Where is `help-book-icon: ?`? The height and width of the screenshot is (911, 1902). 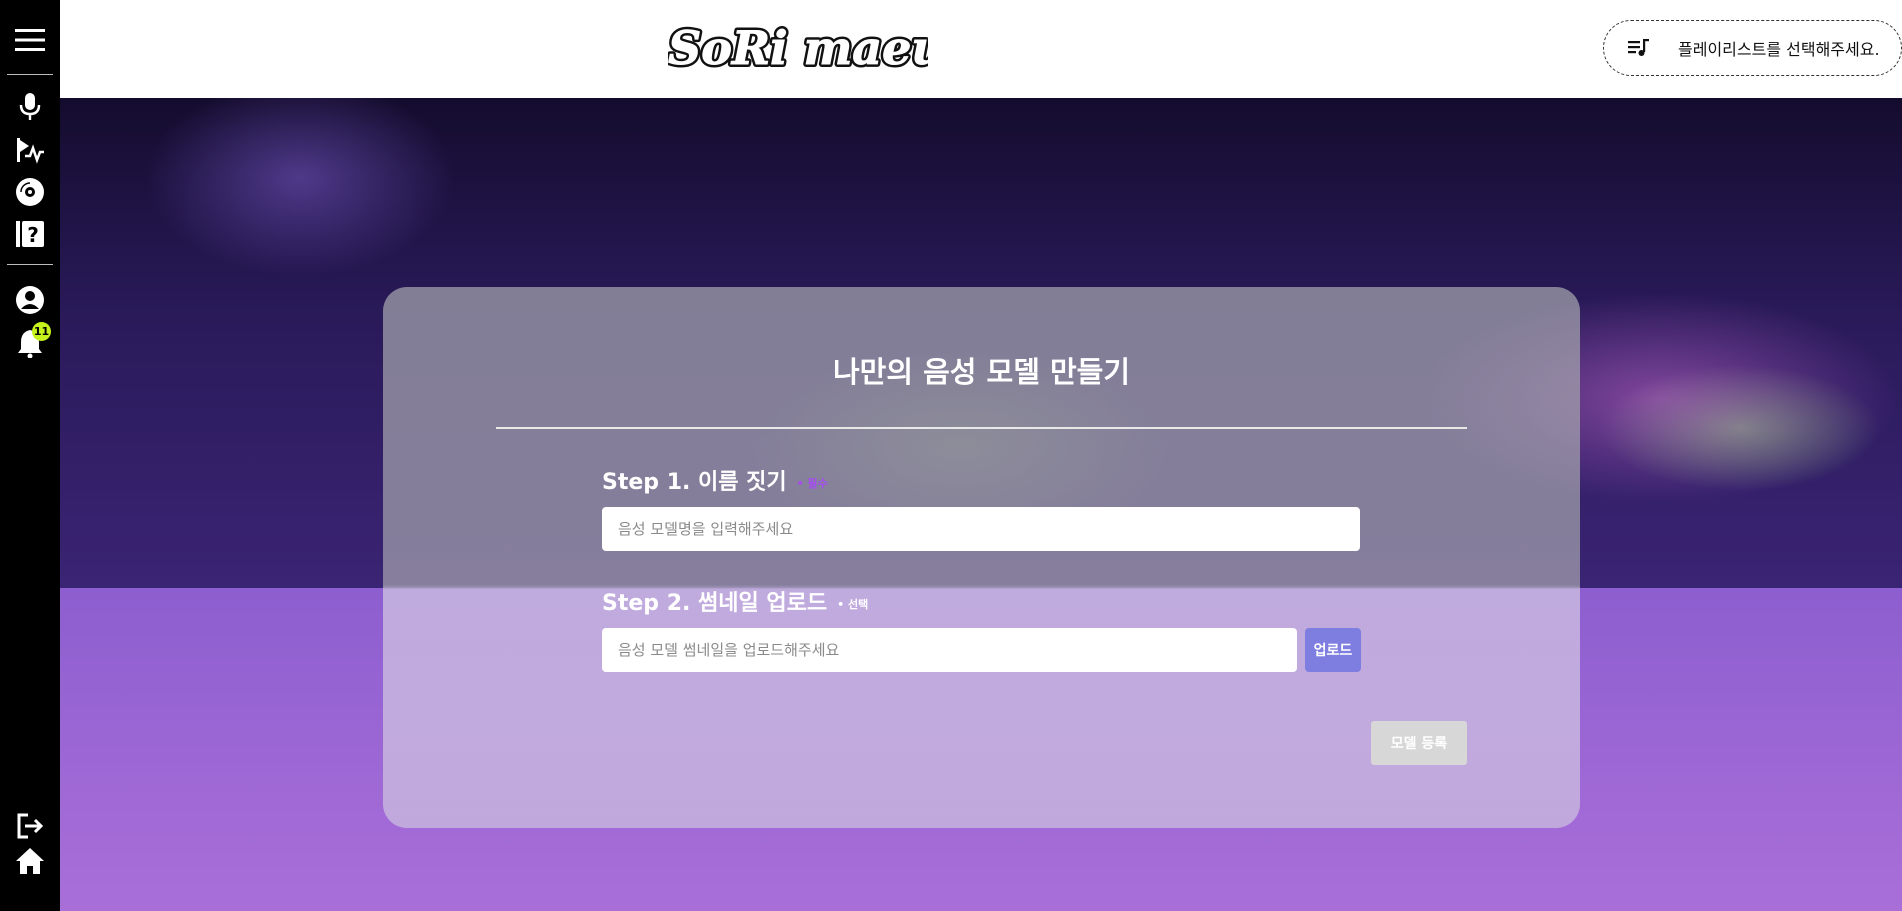 help-book-icon: ? is located at coordinates (30, 234).